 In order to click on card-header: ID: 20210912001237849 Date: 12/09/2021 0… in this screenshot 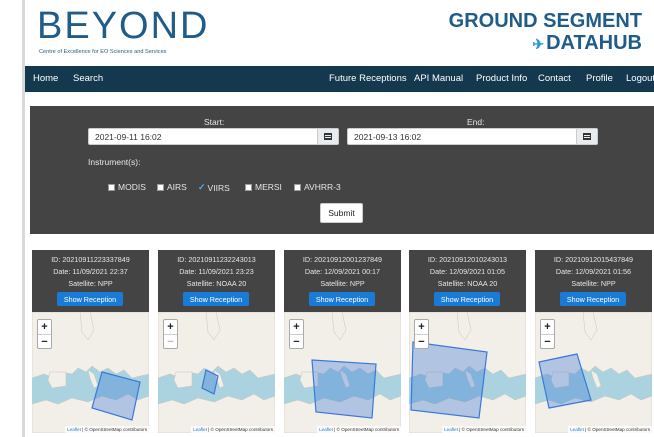, I will do `click(342, 281)`.